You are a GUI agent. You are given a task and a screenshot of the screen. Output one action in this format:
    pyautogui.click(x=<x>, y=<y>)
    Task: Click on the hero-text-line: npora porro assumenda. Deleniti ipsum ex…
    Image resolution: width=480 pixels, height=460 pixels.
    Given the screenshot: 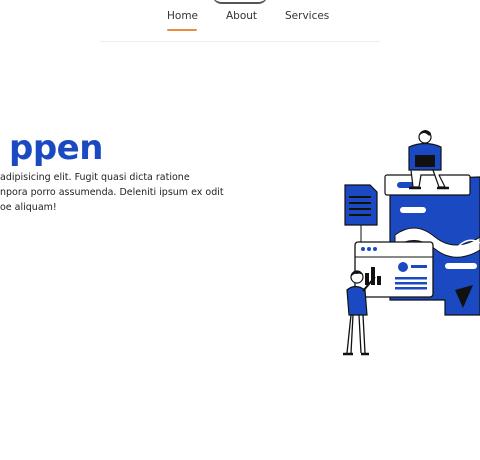 What is the action you would take?
    pyautogui.click(x=112, y=192)
    